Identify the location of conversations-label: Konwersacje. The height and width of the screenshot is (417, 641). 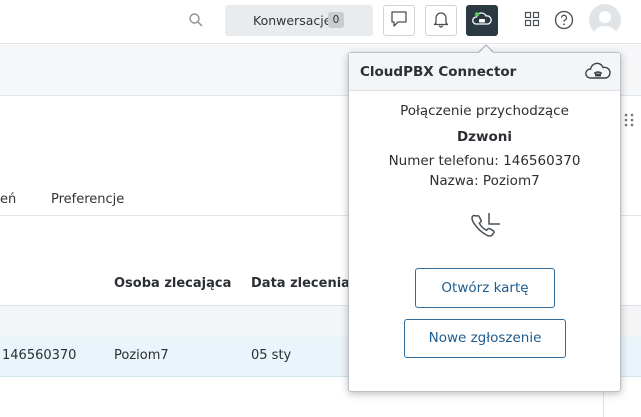
(292, 20).